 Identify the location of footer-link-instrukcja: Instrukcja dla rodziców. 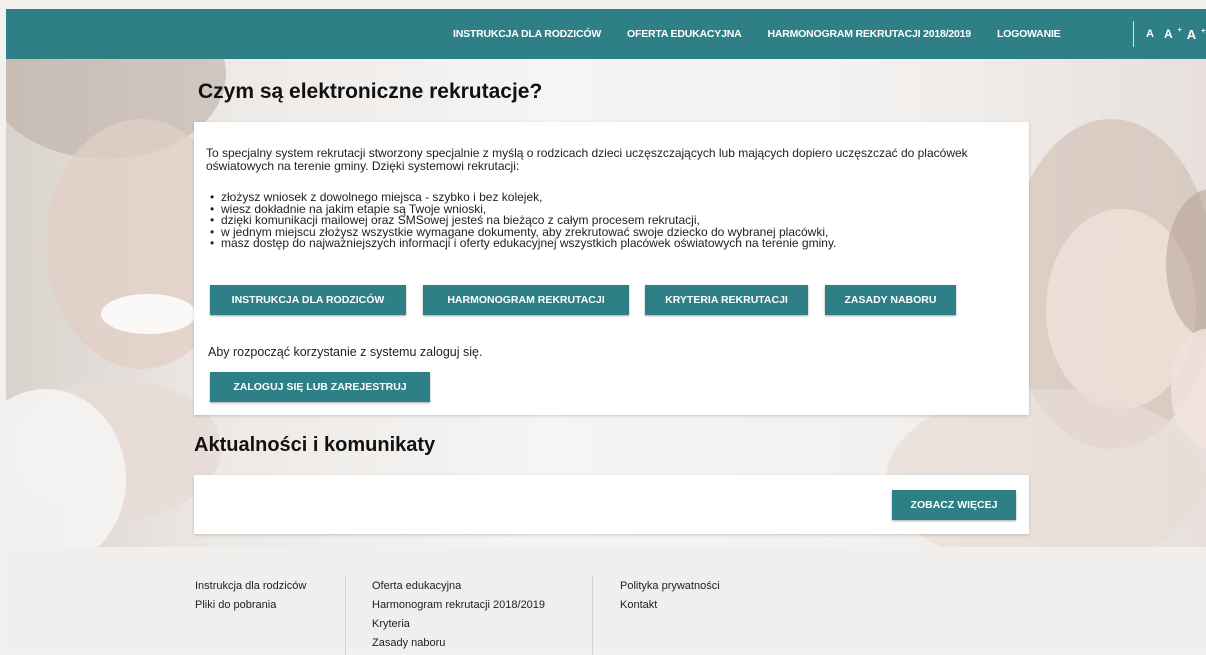
(250, 586).